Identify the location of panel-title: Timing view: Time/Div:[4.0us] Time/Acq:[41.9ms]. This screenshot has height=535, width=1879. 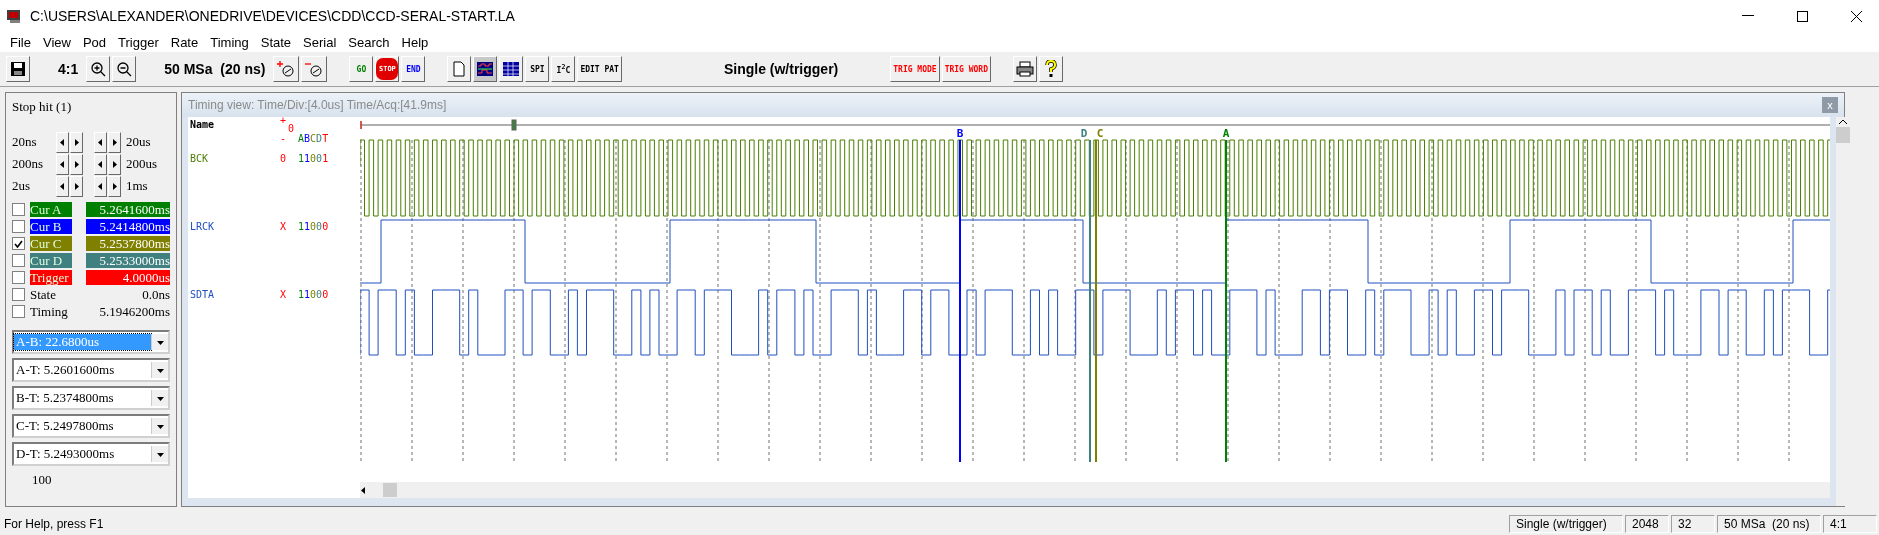
(318, 105).